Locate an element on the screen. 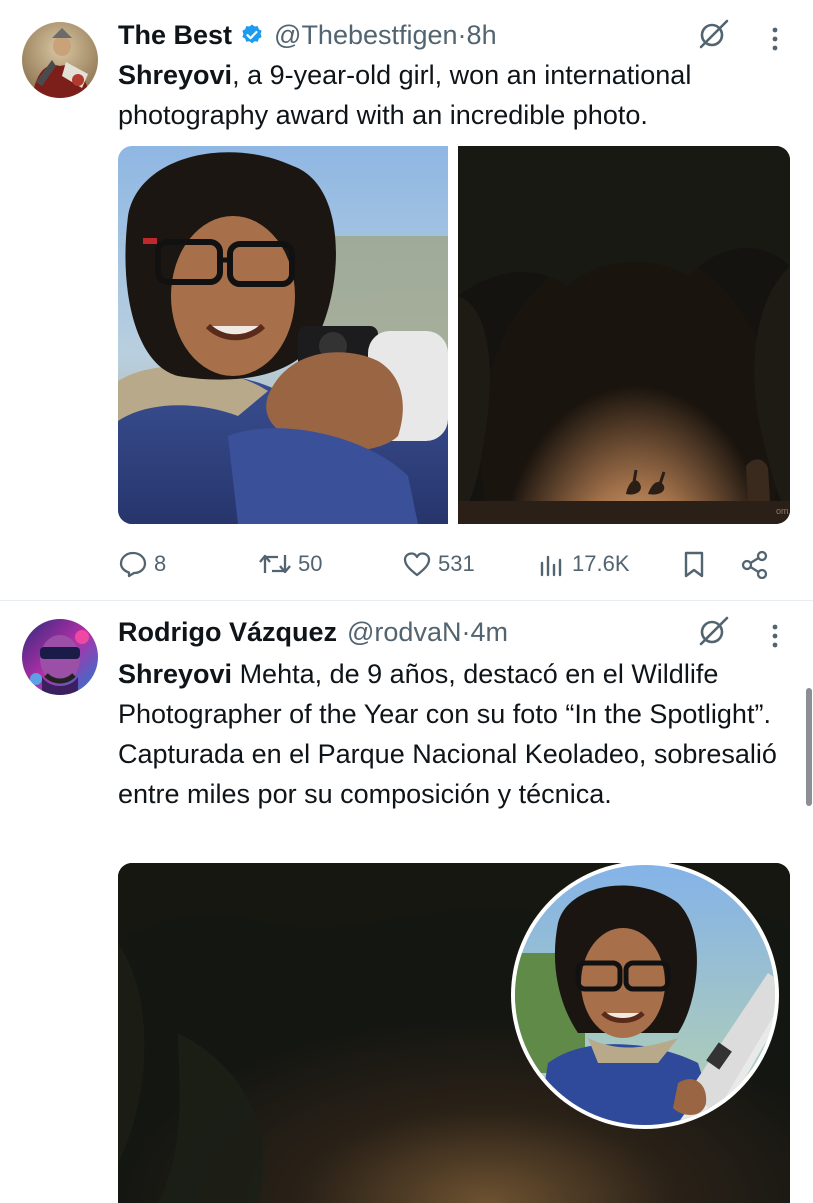  bookmark-icon is located at coordinates (694, 564).